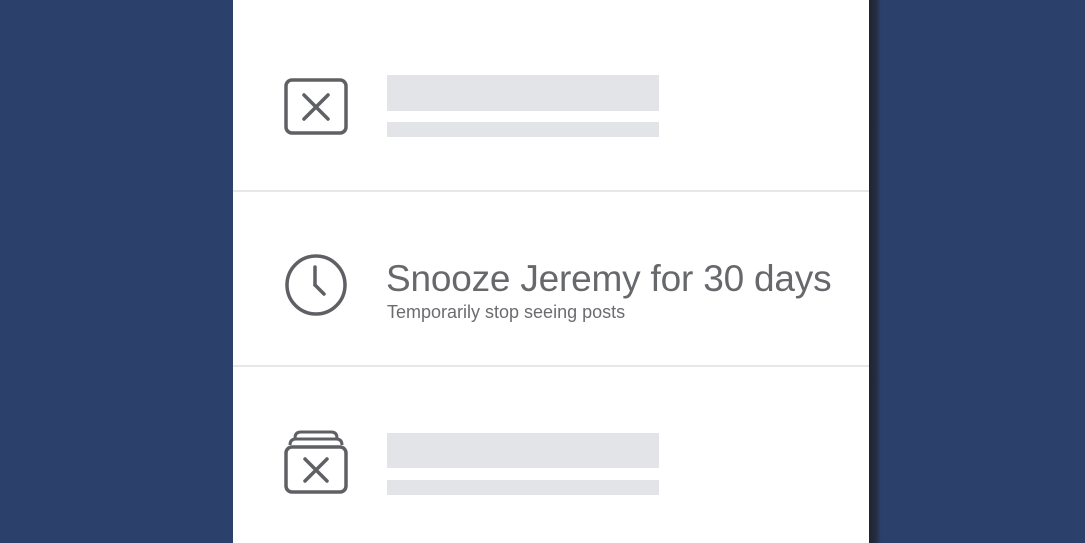 This screenshot has width=1085, height=543. Describe the element at coordinates (316, 285) in the screenshot. I see `clock-icon` at that location.